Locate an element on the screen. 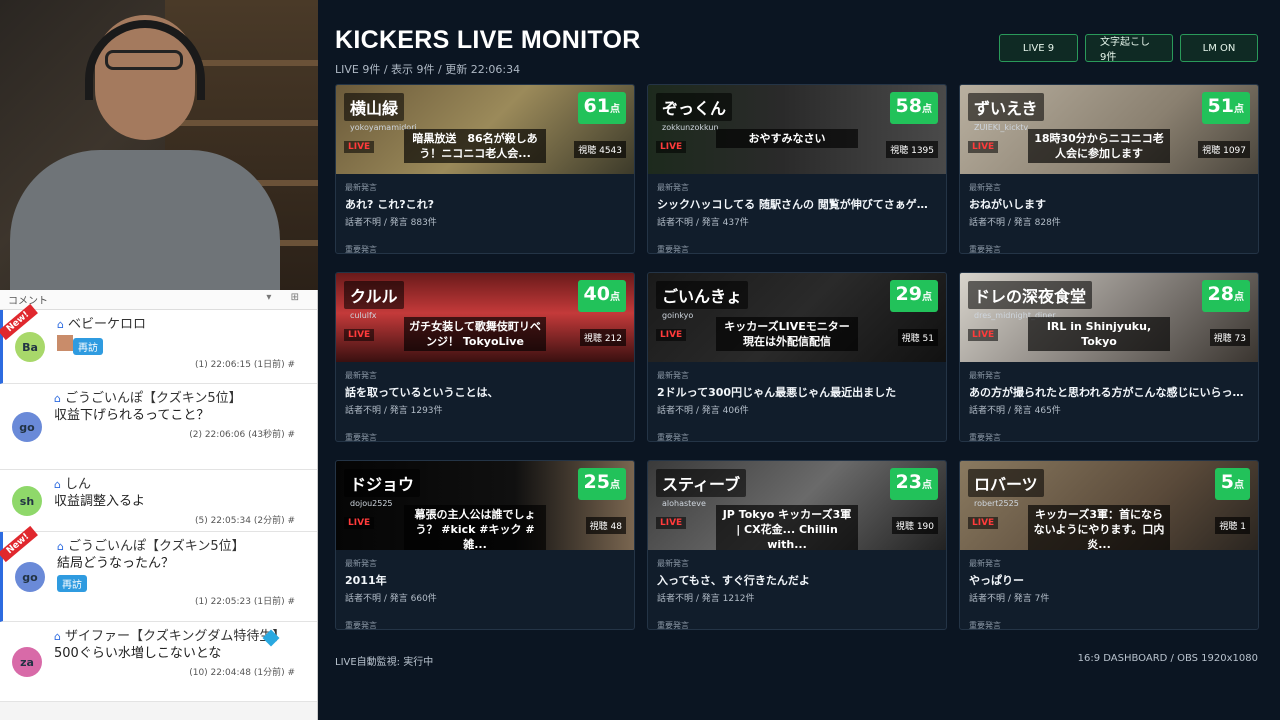  streamer-handle: alohasteve is located at coordinates (684, 503).